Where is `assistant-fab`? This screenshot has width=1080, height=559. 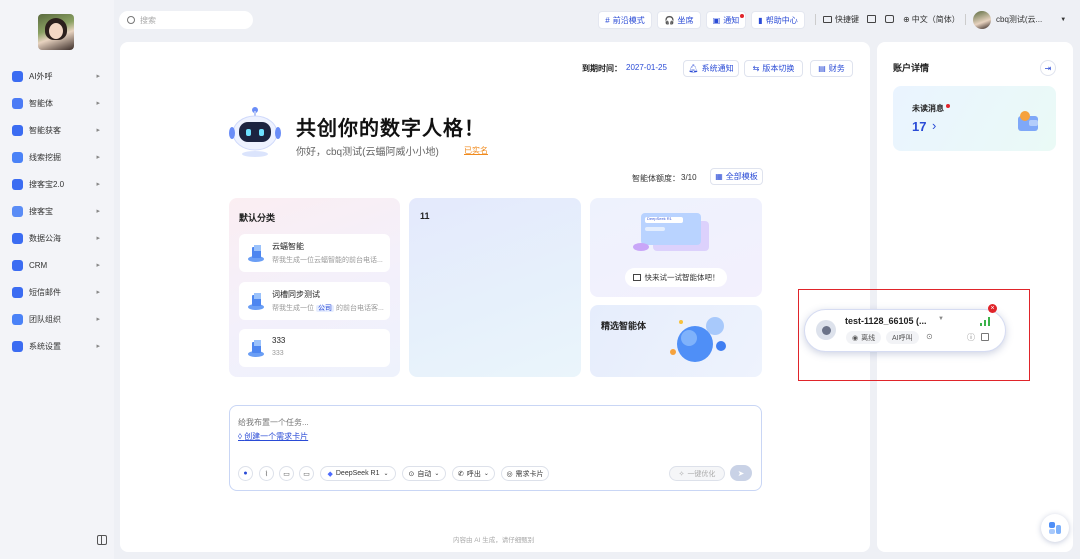 assistant-fab is located at coordinates (1055, 528).